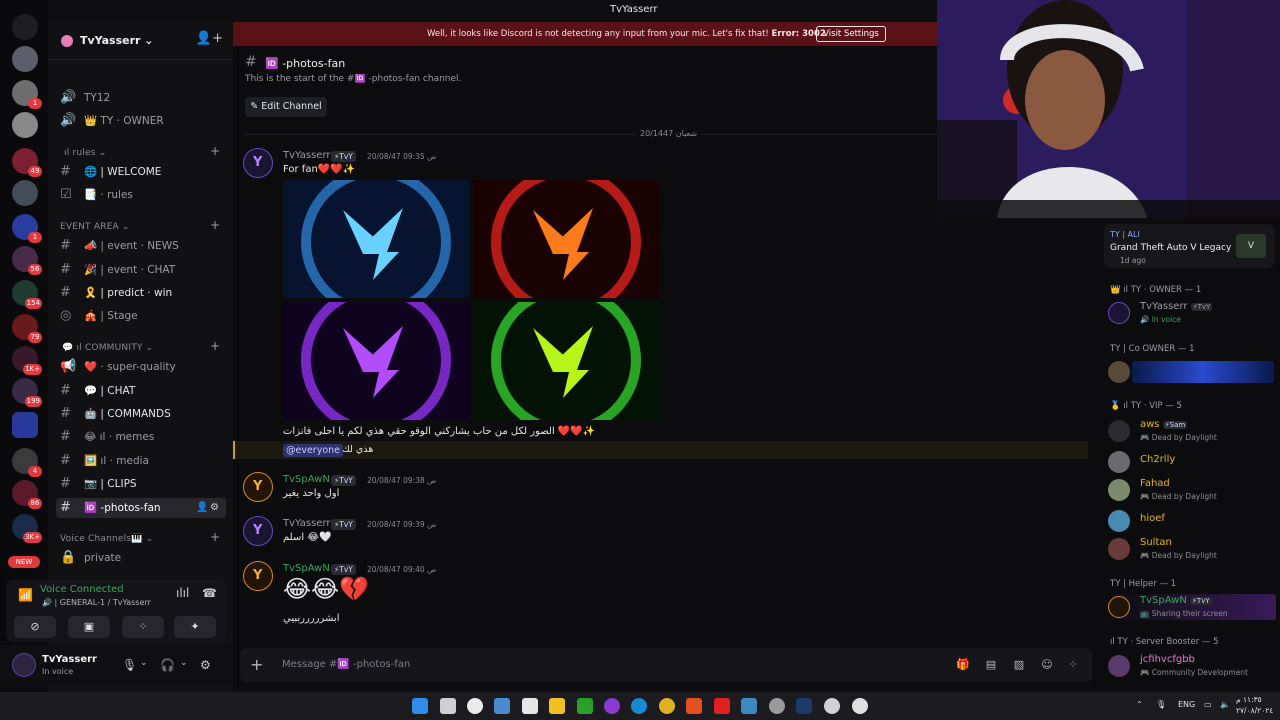 The width and height of the screenshot is (1280, 720). What do you see at coordinates (27, 294) in the screenshot?
I see `server-icon: 154` at bounding box center [27, 294].